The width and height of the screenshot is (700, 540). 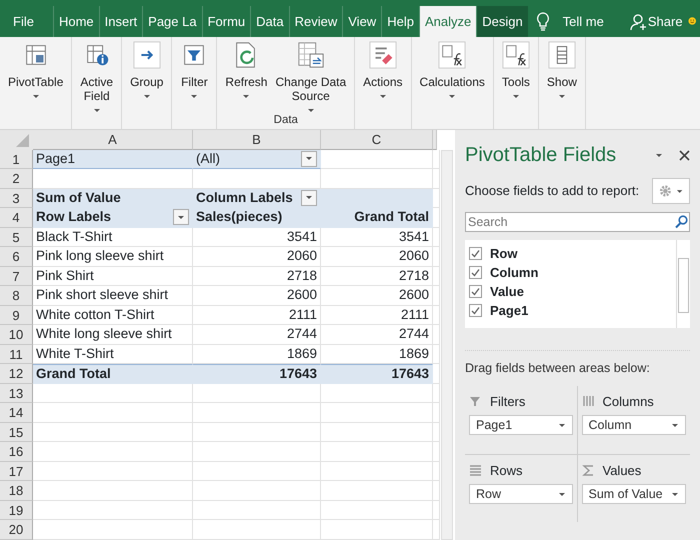 What do you see at coordinates (572, 272) in the screenshot?
I see `field-checkbox: Column` at bounding box center [572, 272].